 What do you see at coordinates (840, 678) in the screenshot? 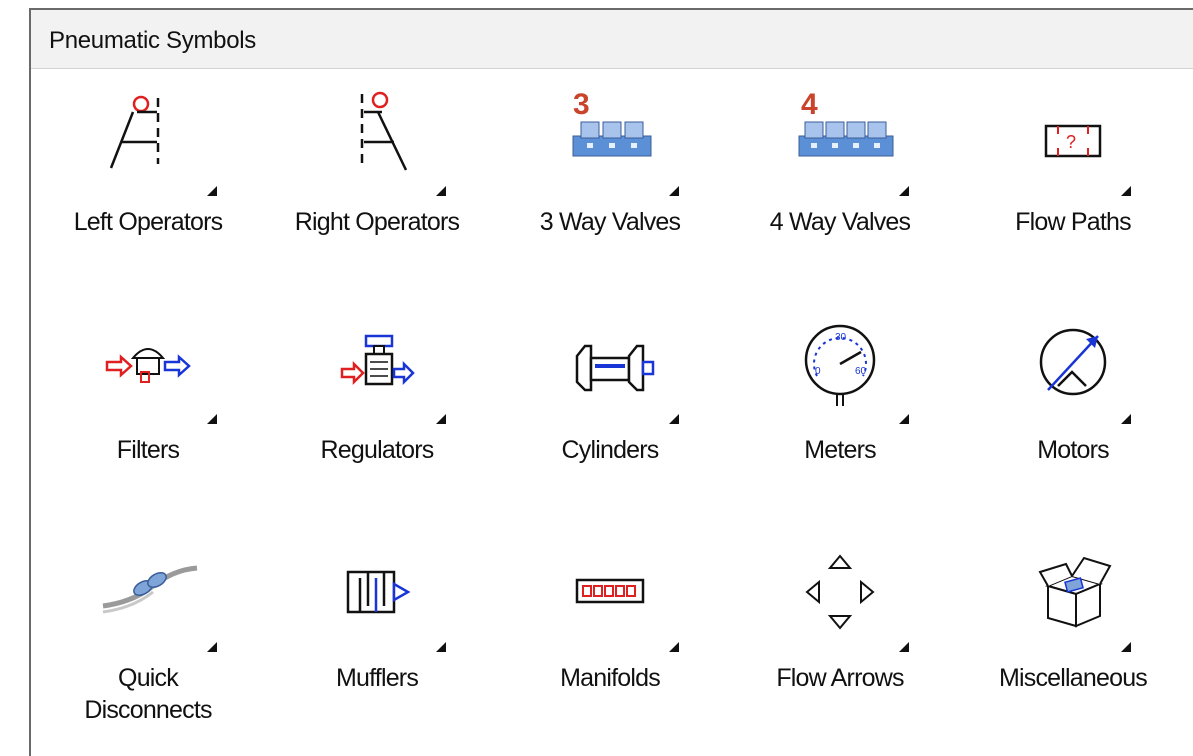
I see `symbol-label: Flow Arrows` at bounding box center [840, 678].